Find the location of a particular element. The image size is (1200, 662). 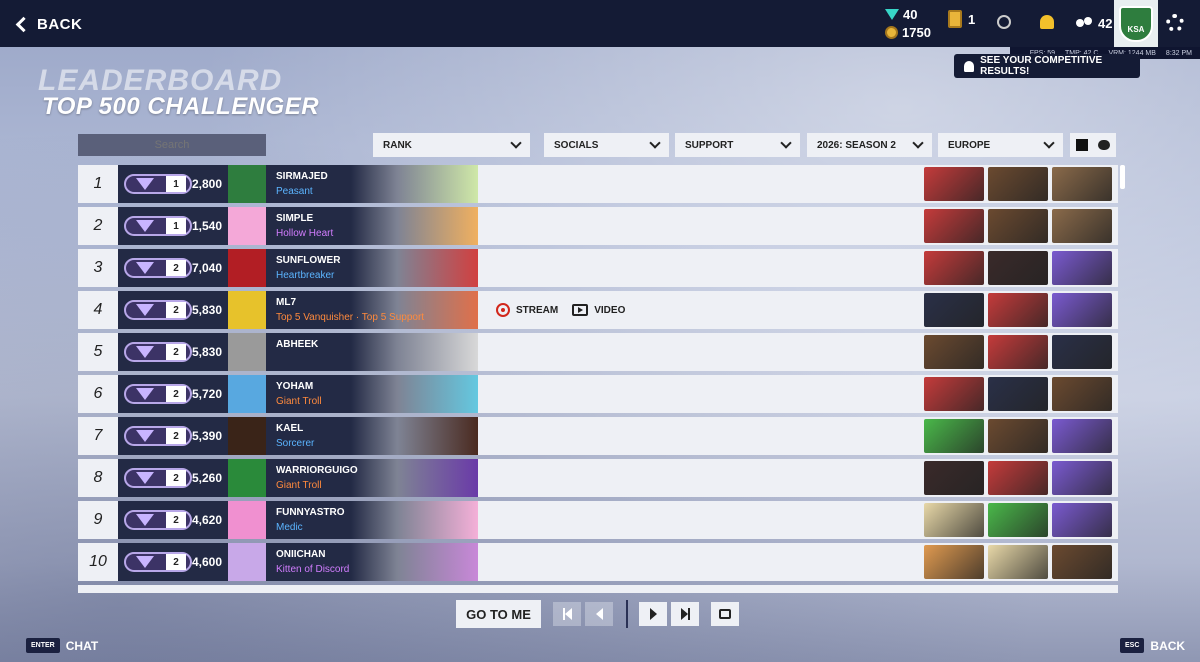

coins: 1750 is located at coordinates (908, 32).